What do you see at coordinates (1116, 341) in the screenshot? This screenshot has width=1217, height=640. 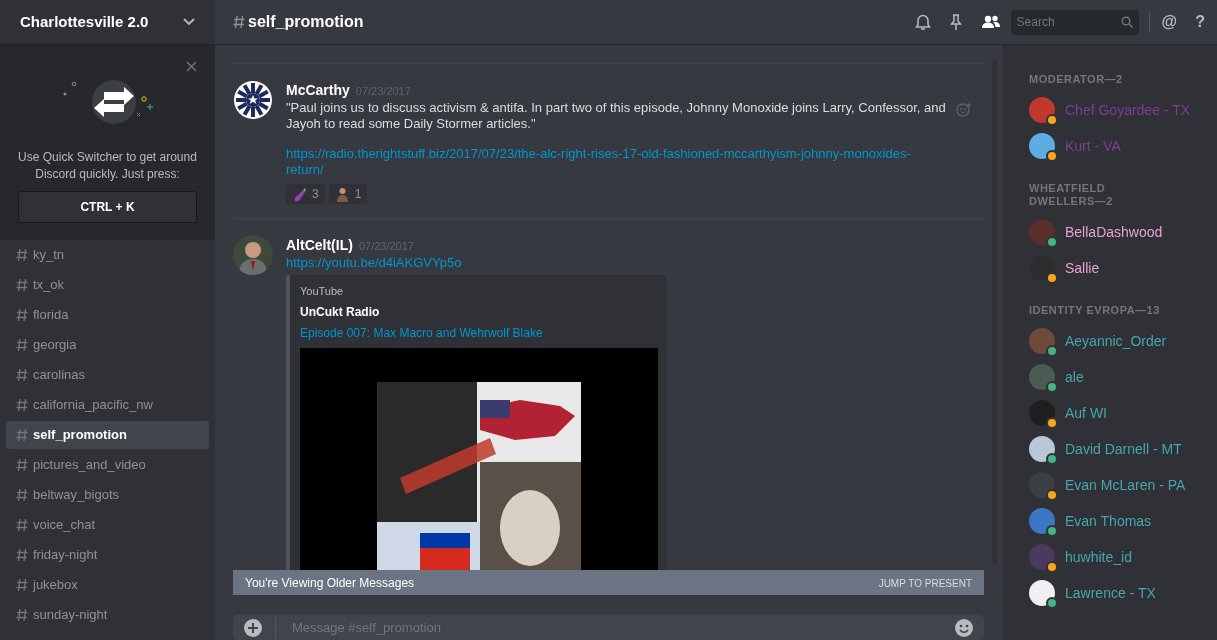 I see `member-name: Aeyannic_Order` at bounding box center [1116, 341].